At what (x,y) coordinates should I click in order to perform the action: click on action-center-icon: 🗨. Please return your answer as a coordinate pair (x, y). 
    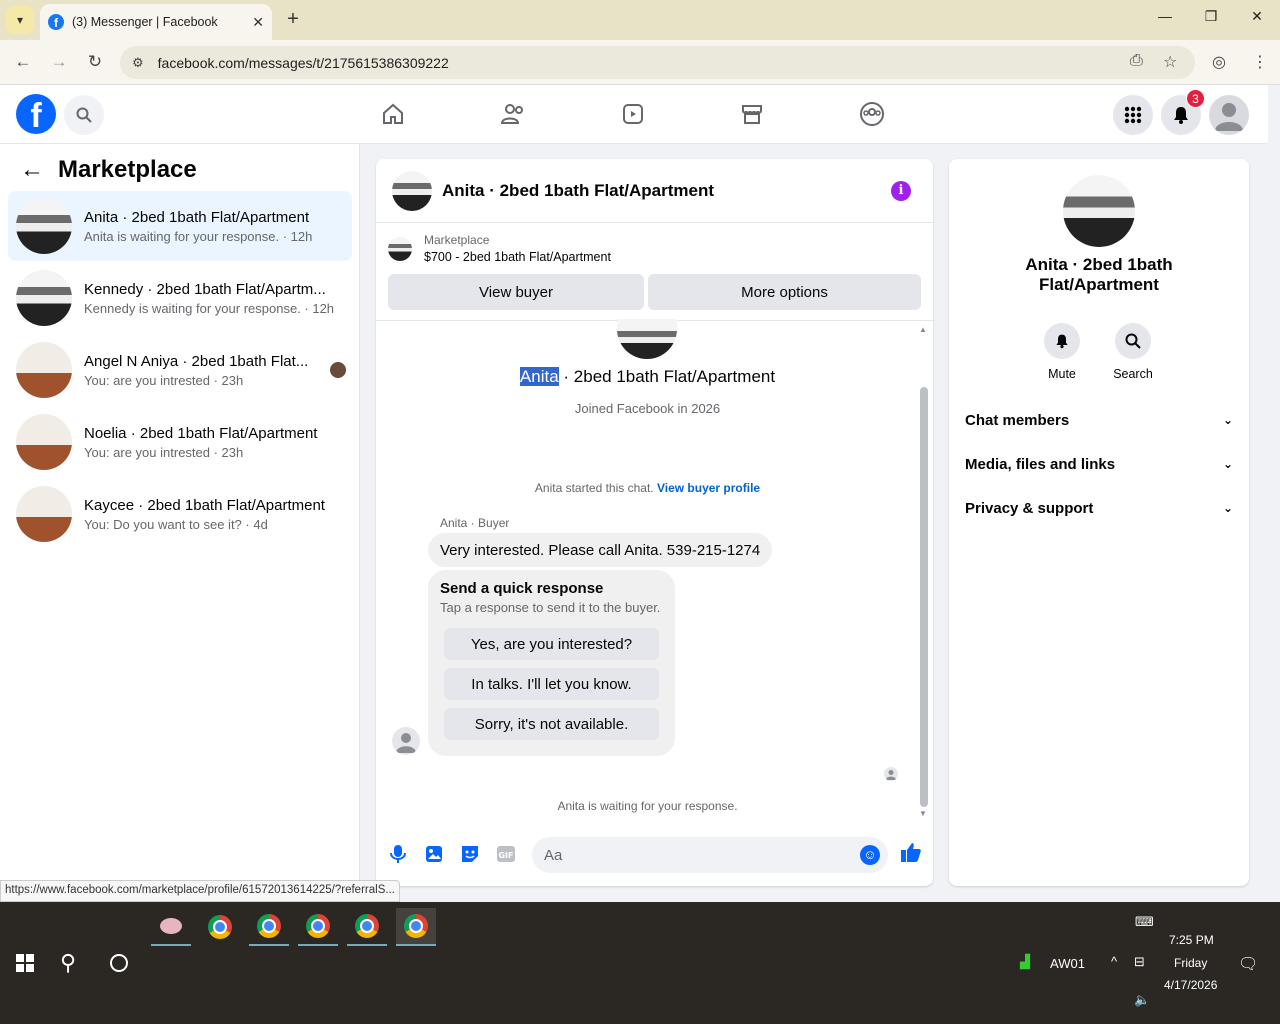
    Looking at the image, I should click on (1248, 964).